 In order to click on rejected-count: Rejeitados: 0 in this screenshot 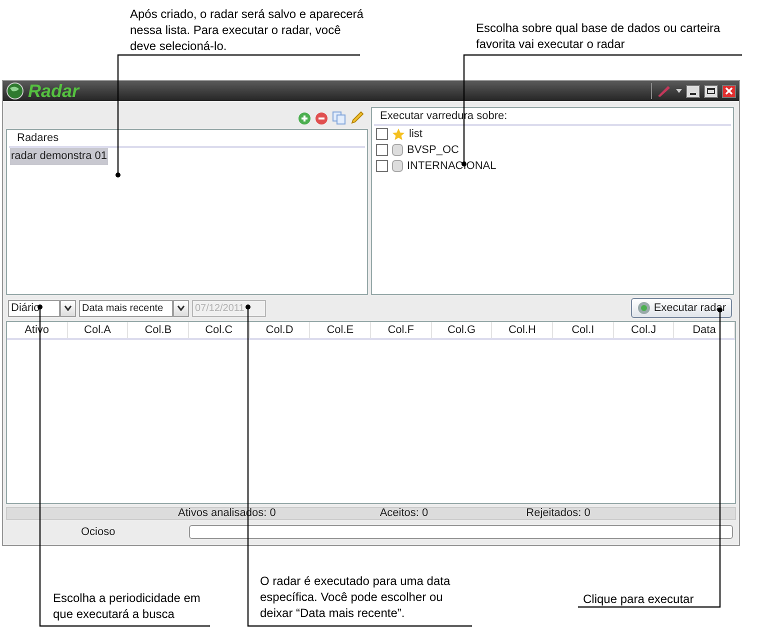, I will do `click(558, 514)`.